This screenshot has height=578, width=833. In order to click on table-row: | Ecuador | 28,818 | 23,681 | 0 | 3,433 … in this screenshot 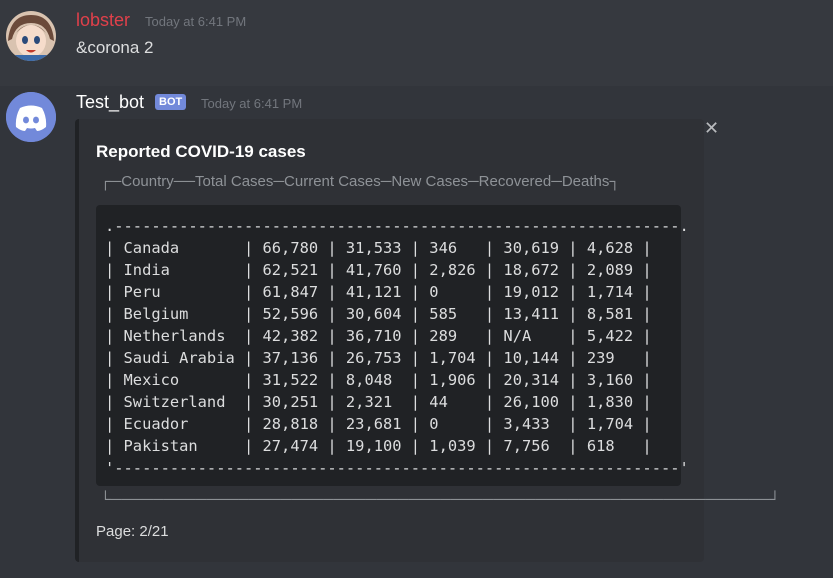, I will do `click(378, 424)`.